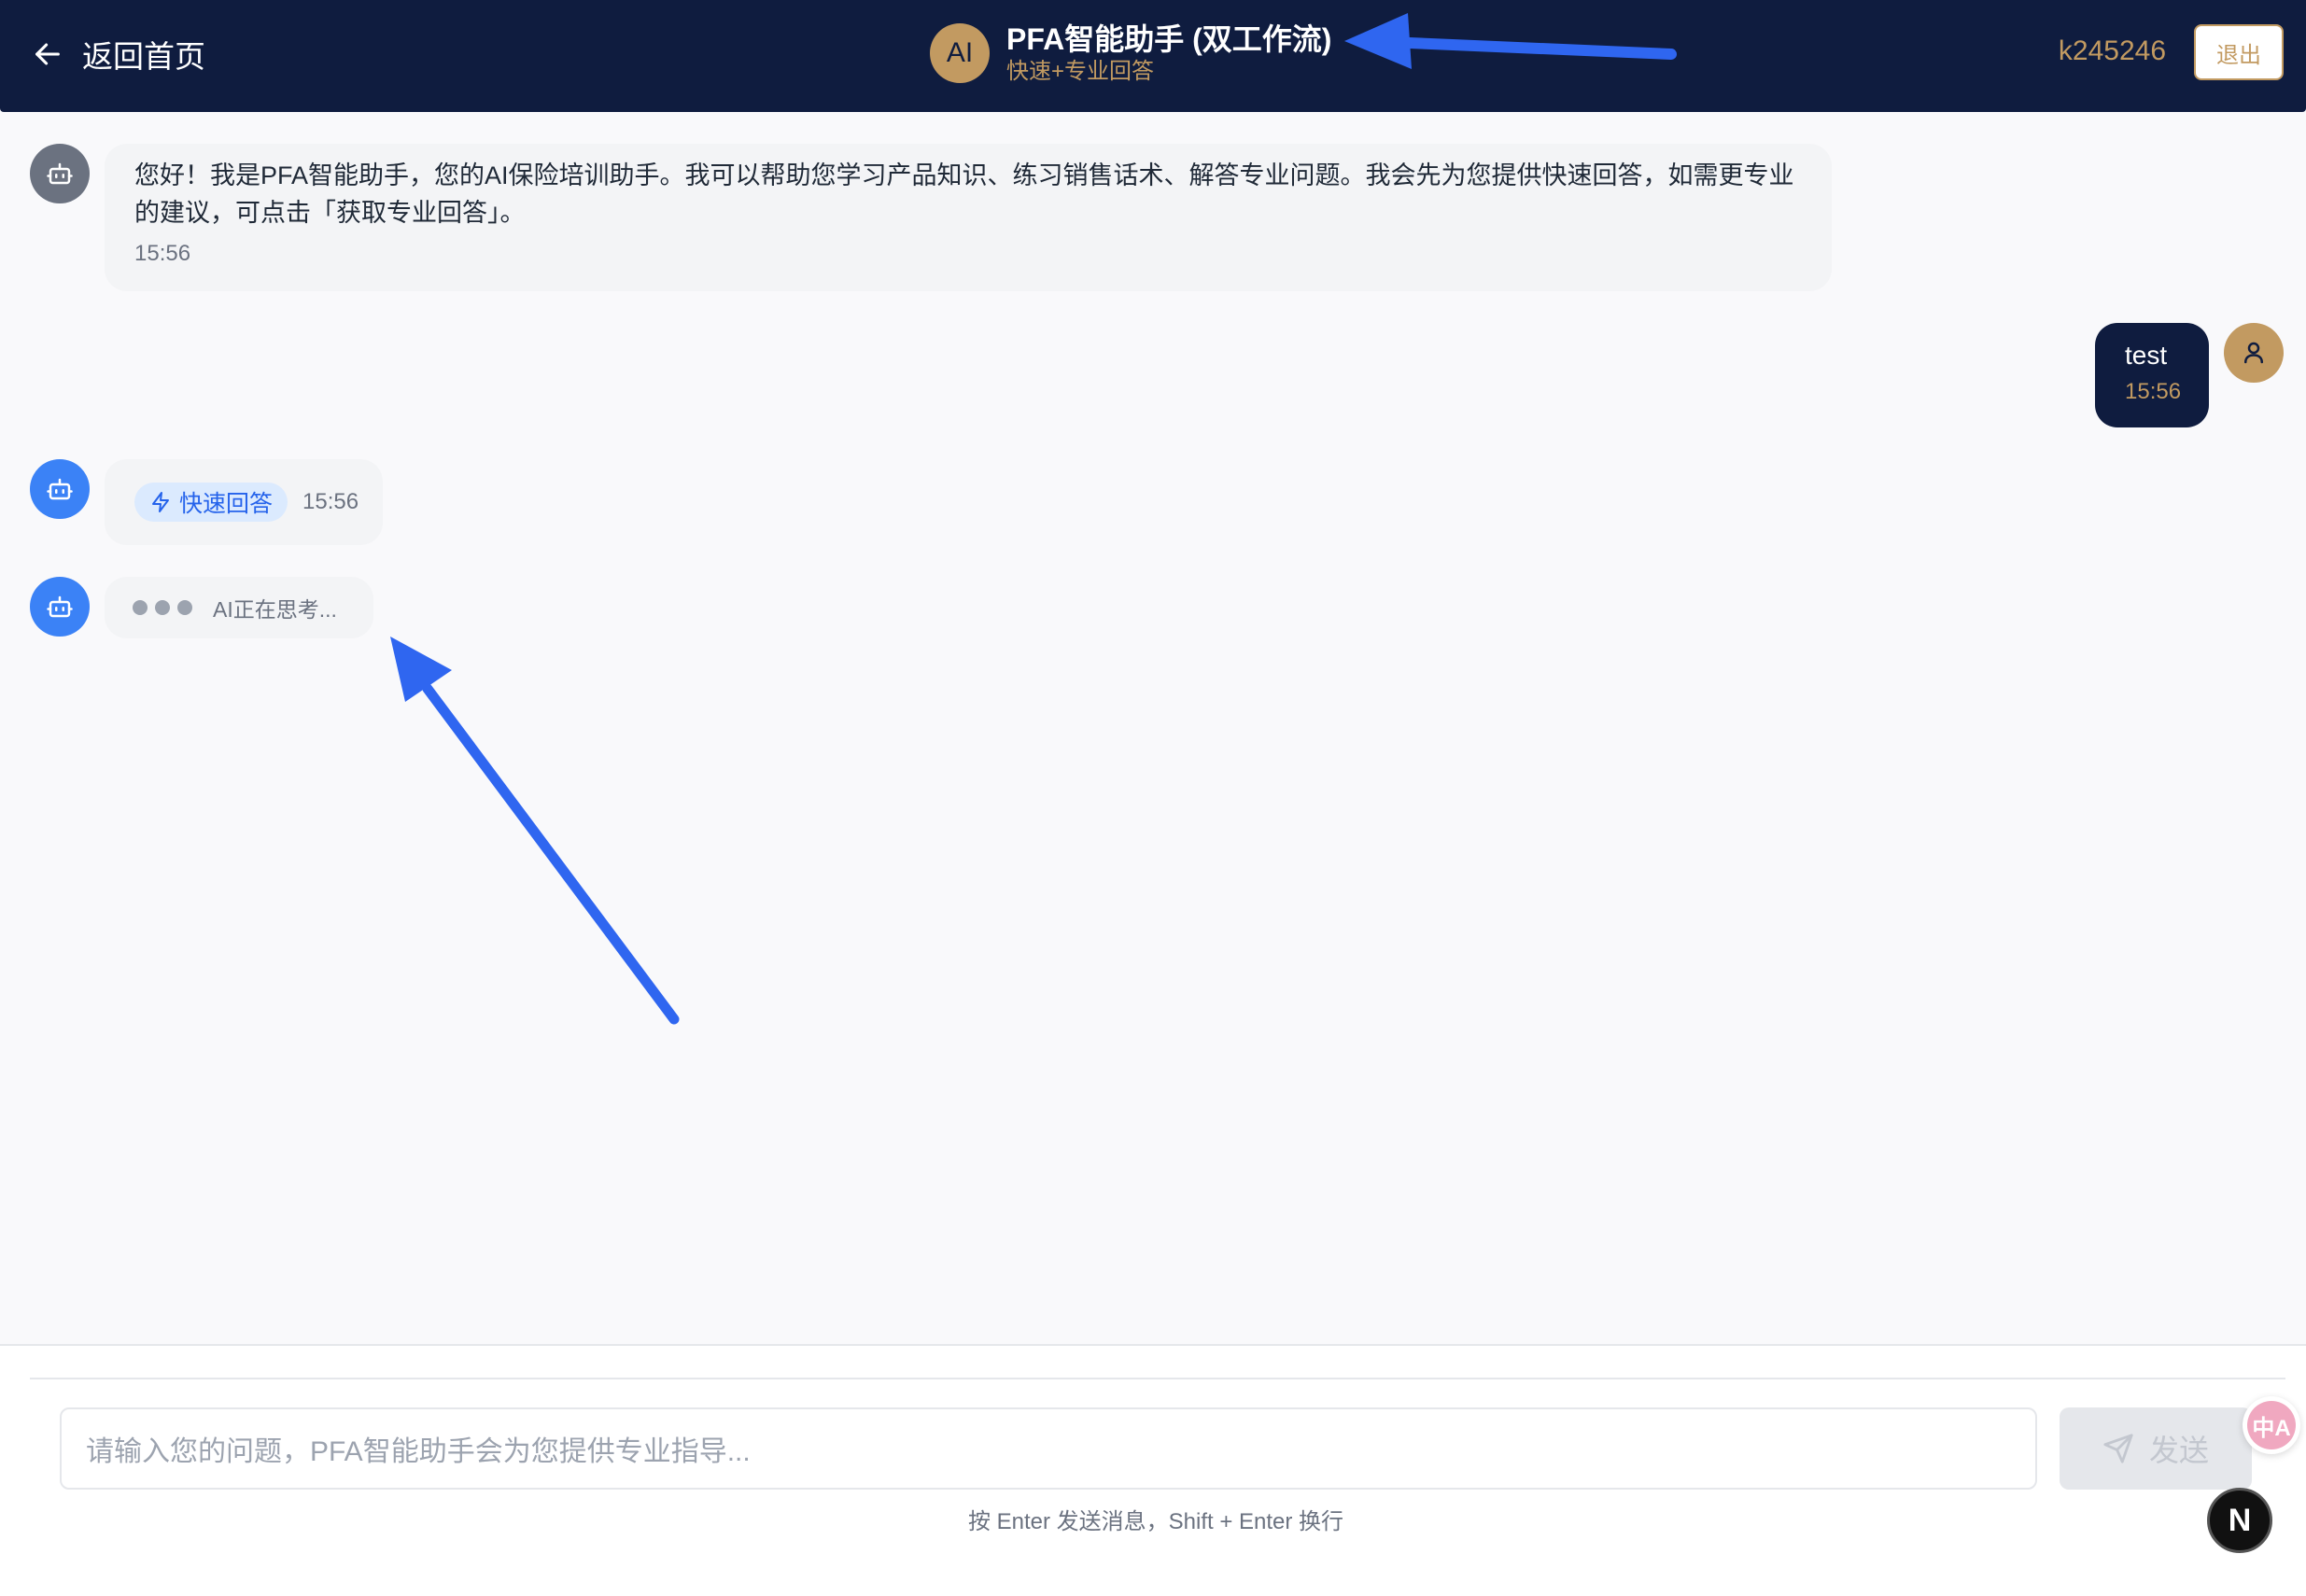 This screenshot has width=2306, height=1596. What do you see at coordinates (2118, 1448) in the screenshot?
I see `send-icon` at bounding box center [2118, 1448].